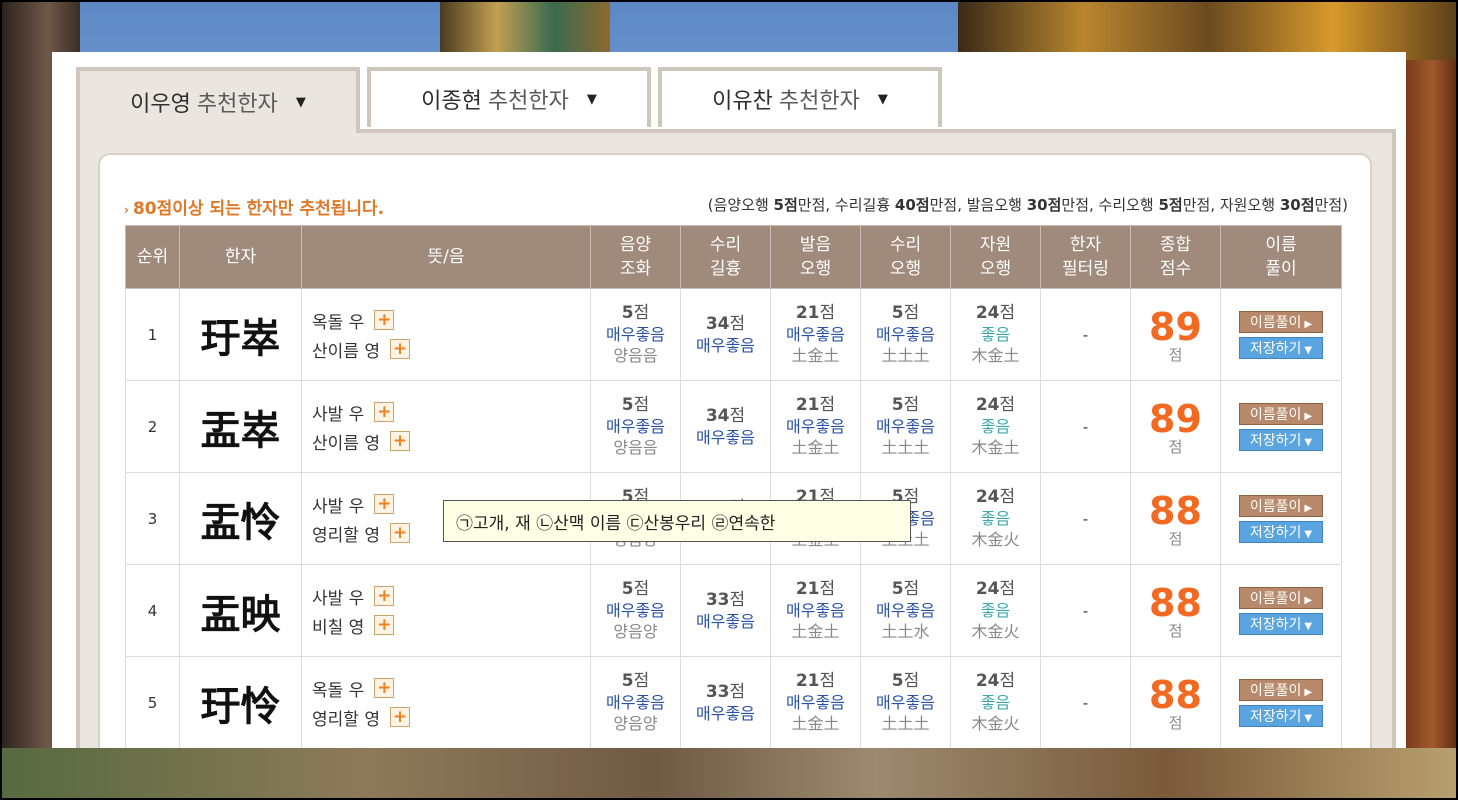 The width and height of the screenshot is (1458, 800). Describe the element at coordinates (995, 610) in the screenshot. I see `score-level: 좋음` at that location.